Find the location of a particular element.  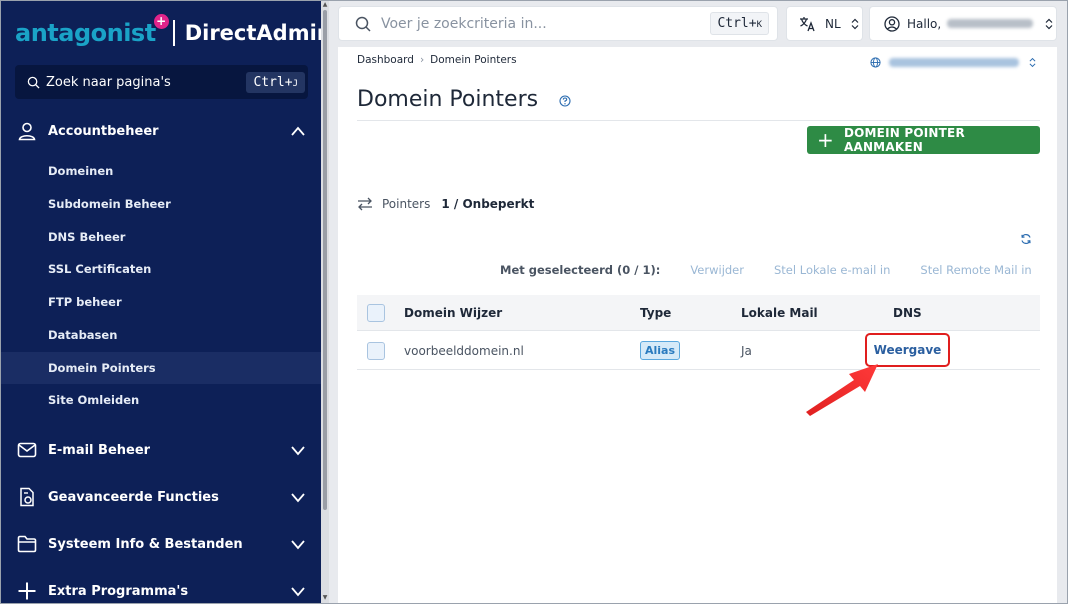

table-header: Domein Wijzer Type Lokale Mail DNS is located at coordinates (698, 313).